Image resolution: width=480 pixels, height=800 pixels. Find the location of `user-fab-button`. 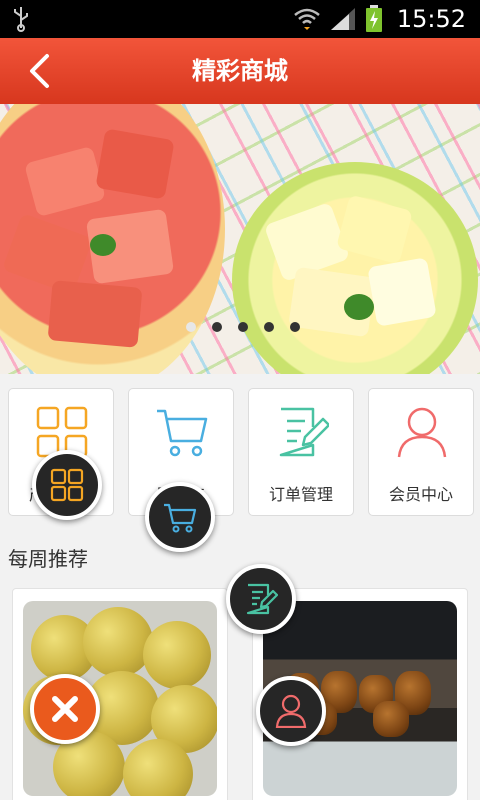

user-fab-button is located at coordinates (291, 711).